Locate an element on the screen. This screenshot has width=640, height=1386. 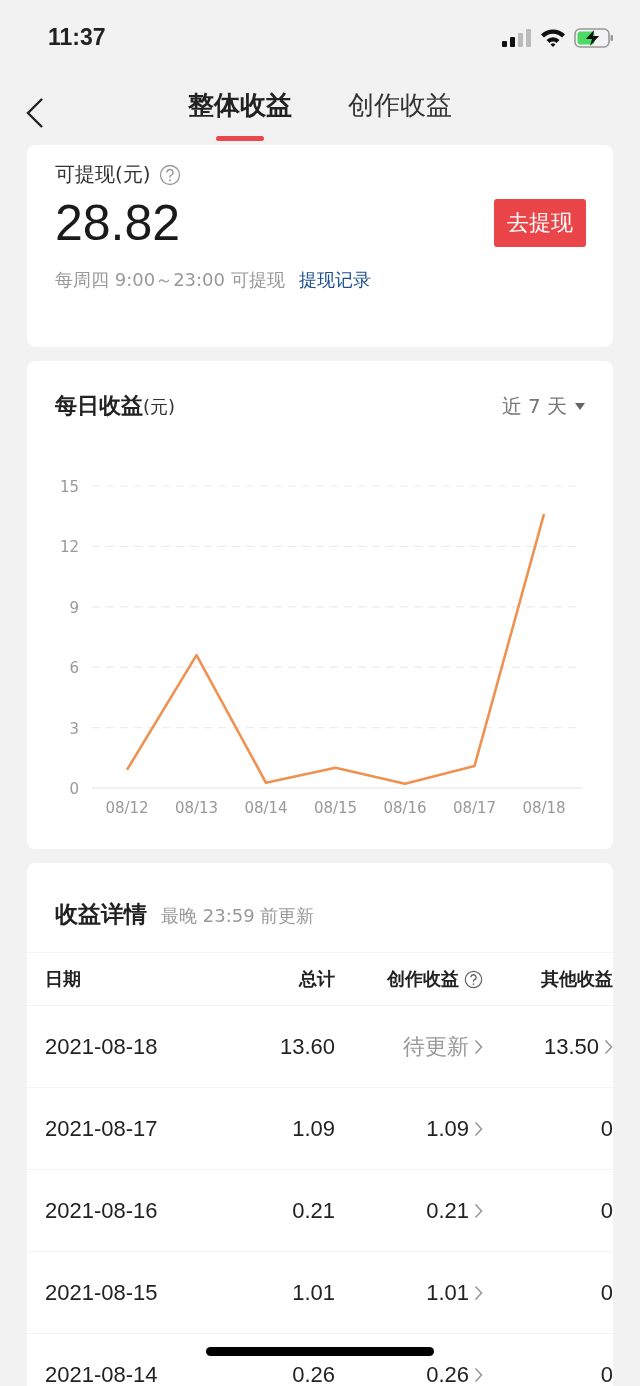
table-cell: 13.50 is located at coordinates (571, 1046).